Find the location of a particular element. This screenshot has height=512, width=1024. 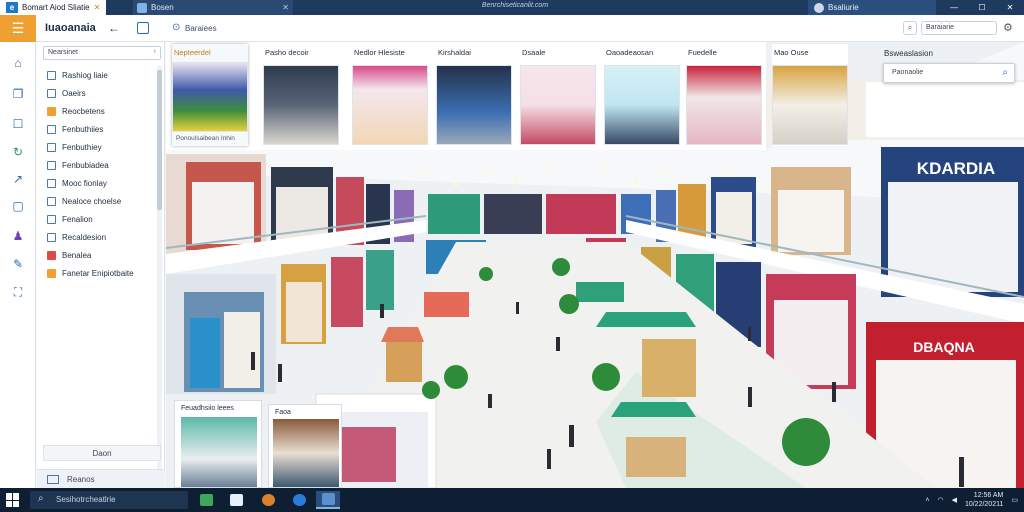

hamburger-menu-icon: ☰ is located at coordinates (18, 28).